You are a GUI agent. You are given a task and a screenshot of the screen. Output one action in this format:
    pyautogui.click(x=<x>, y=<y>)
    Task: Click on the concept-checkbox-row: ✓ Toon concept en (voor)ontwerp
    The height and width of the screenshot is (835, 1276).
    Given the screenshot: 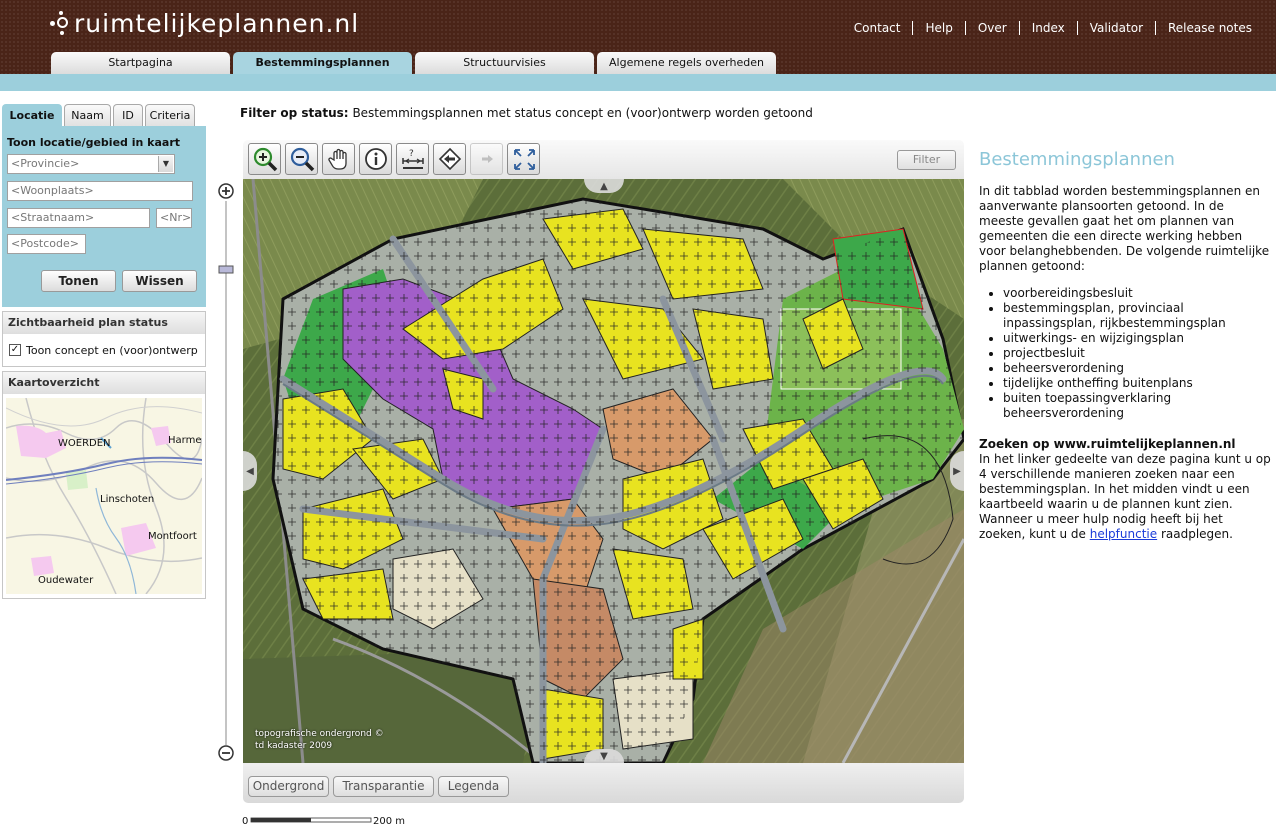 What is the action you would take?
    pyautogui.click(x=104, y=350)
    